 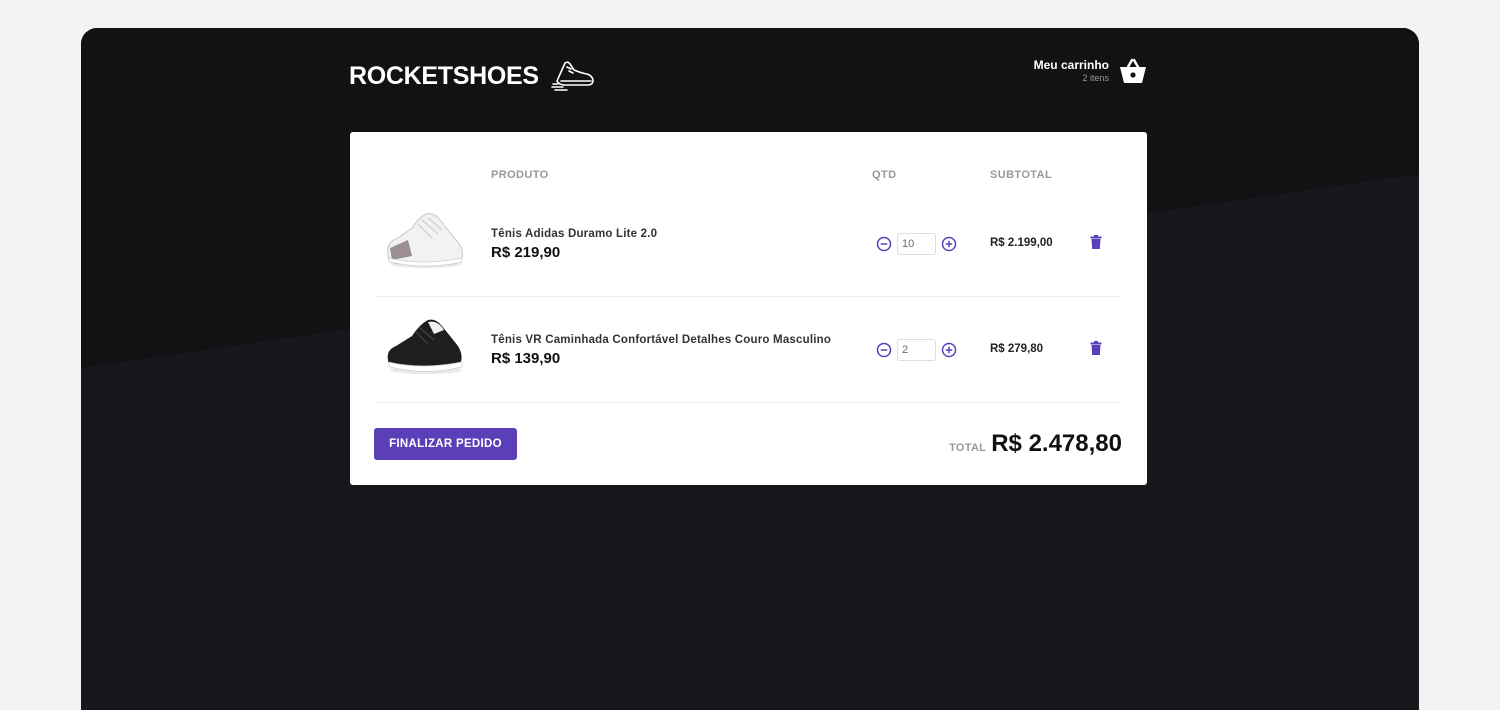 I want to click on total-value: R$ 2.478,80, so click(x=1056, y=443).